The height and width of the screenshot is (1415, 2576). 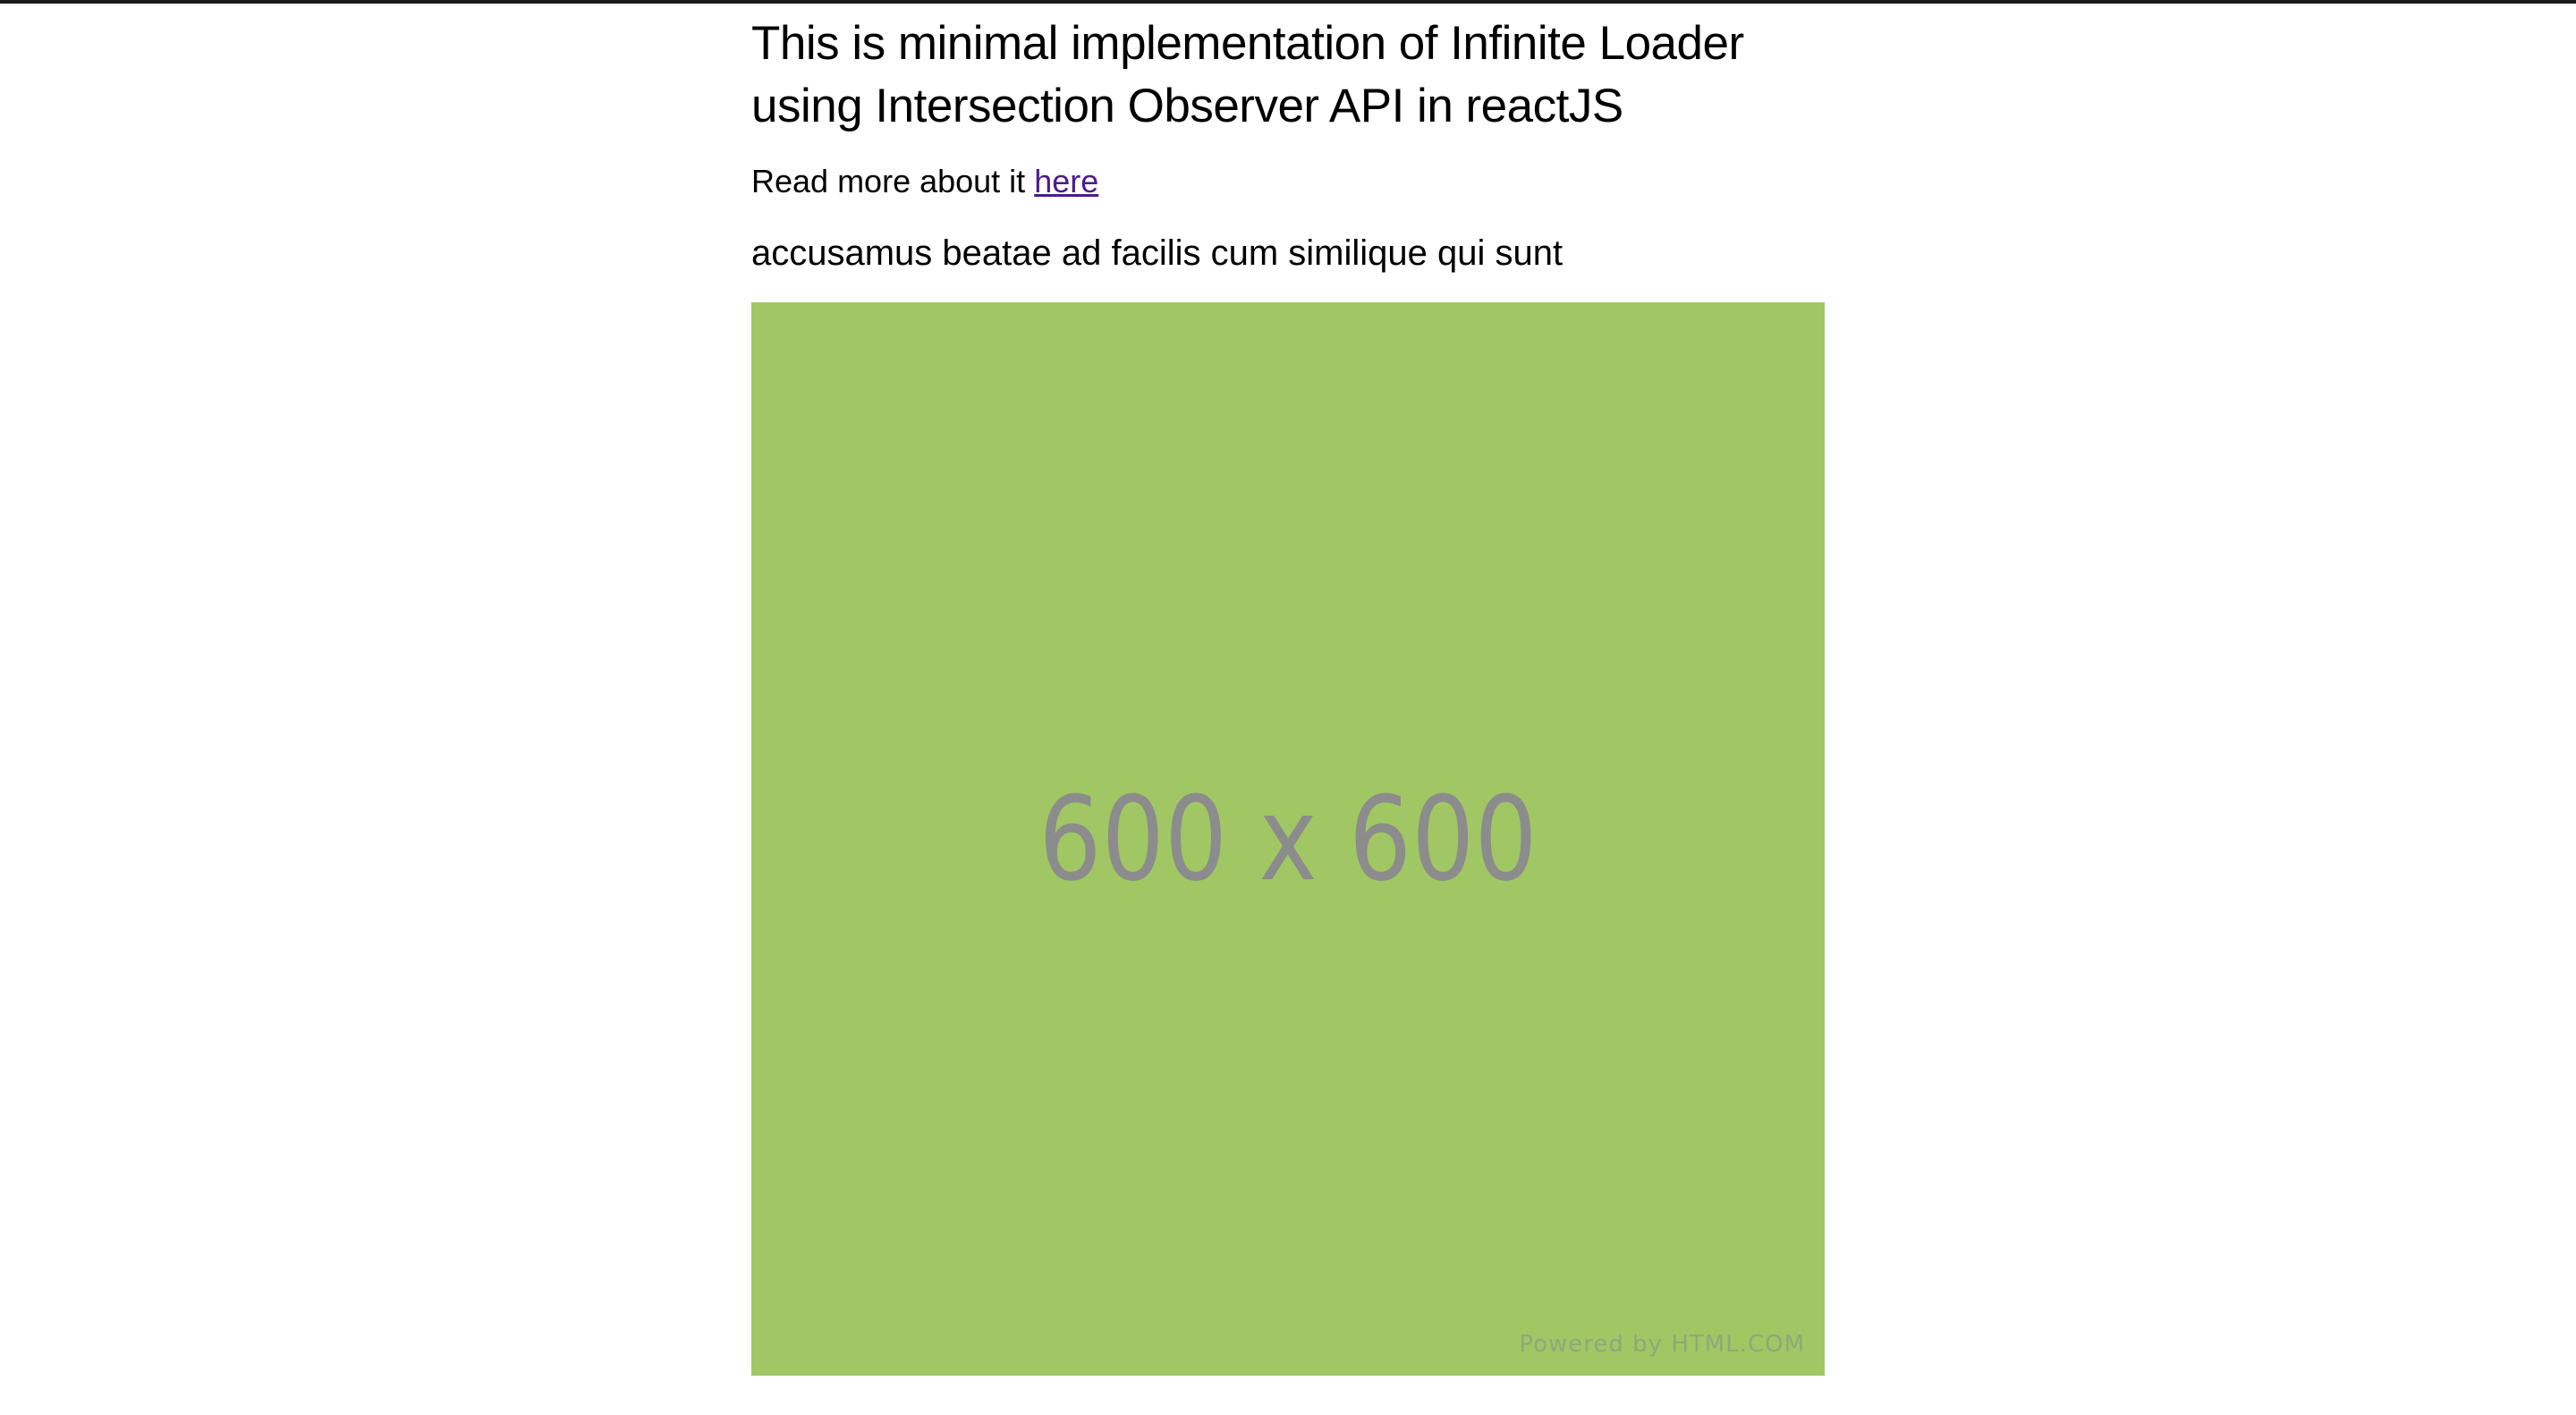 I want to click on image-powered-by: Powered by HTML.COM, so click(x=1662, y=1344).